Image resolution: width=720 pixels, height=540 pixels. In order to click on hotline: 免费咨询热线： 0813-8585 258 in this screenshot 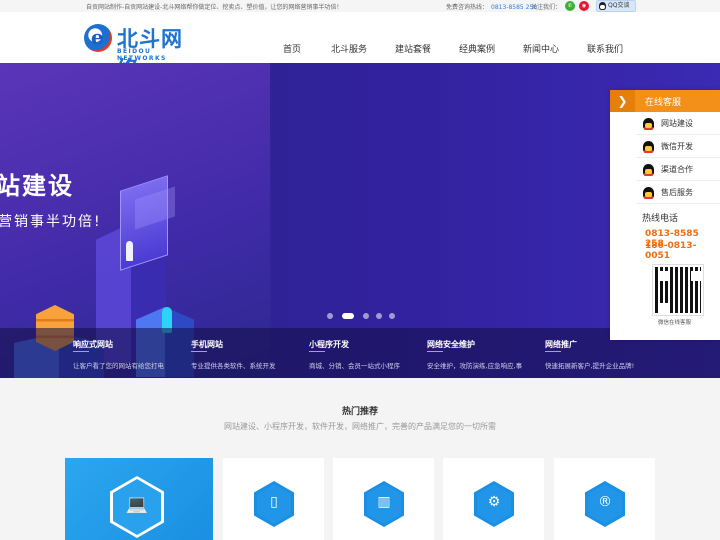, I will do `click(491, 6)`.